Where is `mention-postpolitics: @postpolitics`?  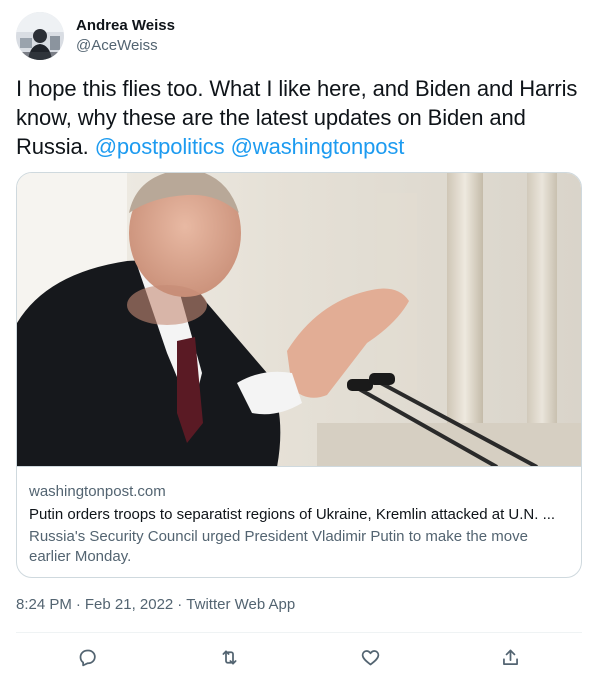 mention-postpolitics: @postpolitics is located at coordinates (160, 146).